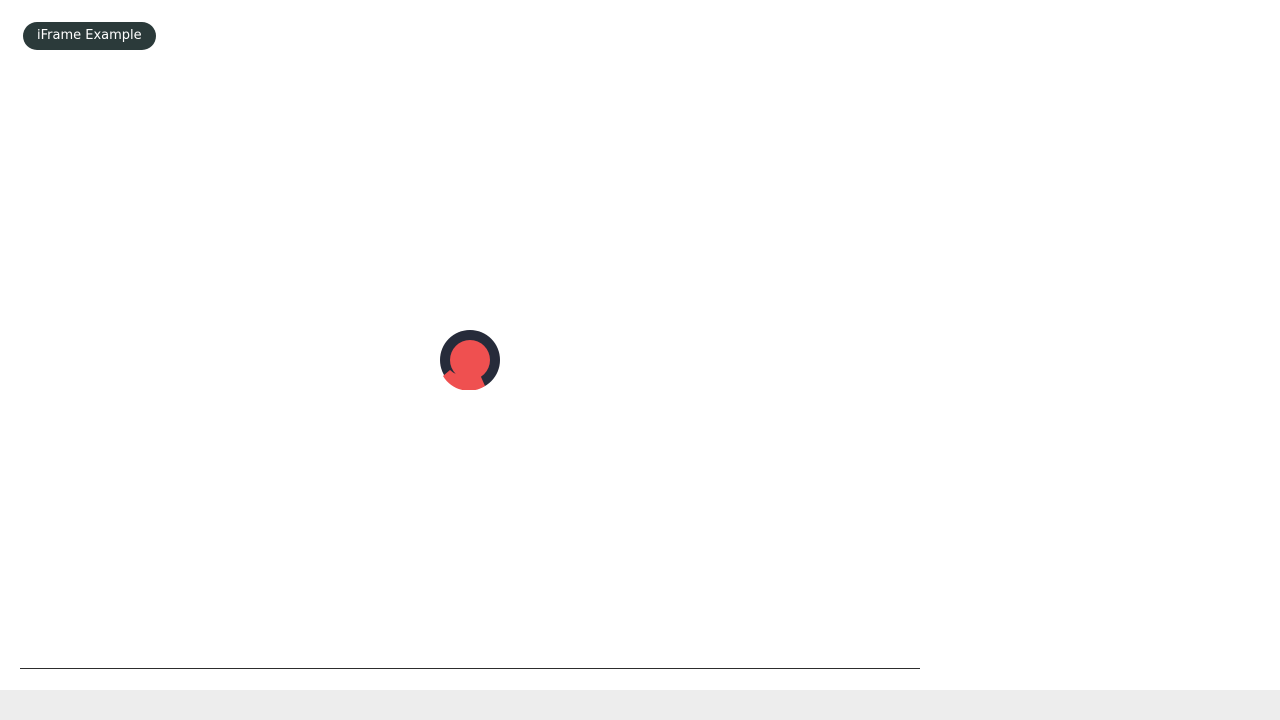  I want to click on loading-spinner-graphic, so click(470, 360).